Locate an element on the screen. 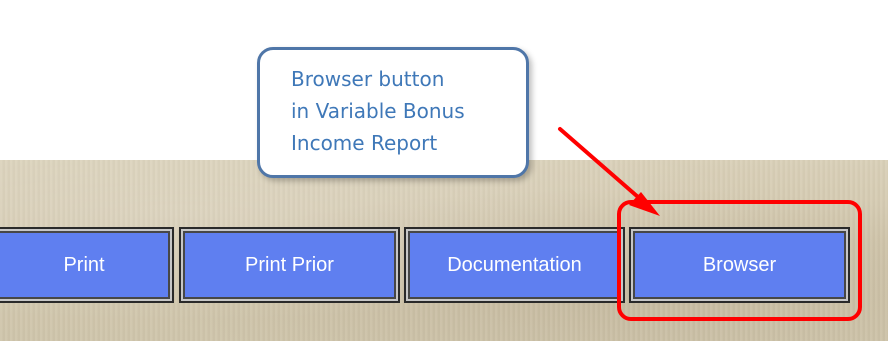 Image resolution: width=888 pixels, height=341 pixels. callout-line-1: Browser button is located at coordinates (368, 79).